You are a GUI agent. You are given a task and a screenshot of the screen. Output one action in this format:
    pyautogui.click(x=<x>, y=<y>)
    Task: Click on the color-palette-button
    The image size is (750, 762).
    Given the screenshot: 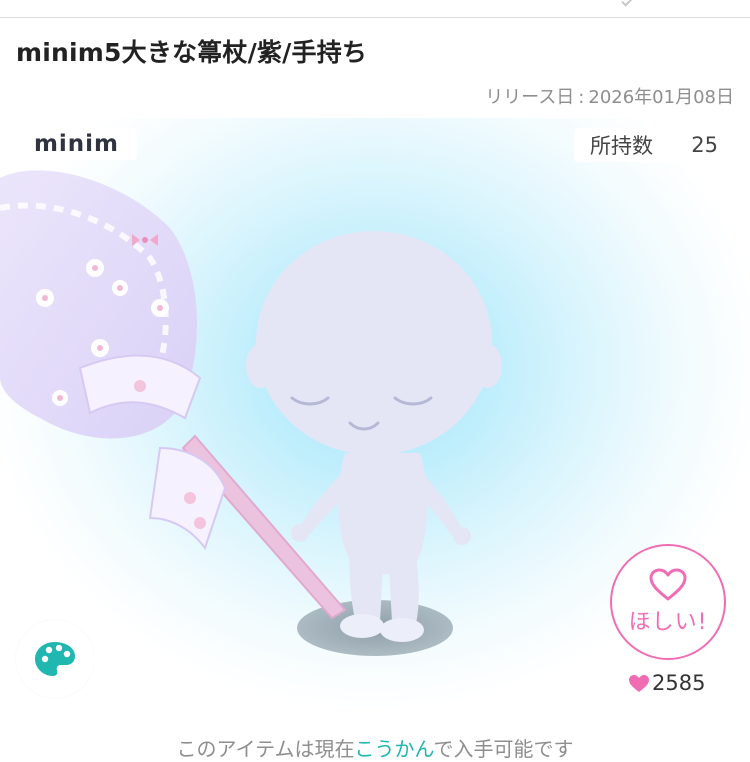 What is the action you would take?
    pyautogui.click(x=55, y=659)
    